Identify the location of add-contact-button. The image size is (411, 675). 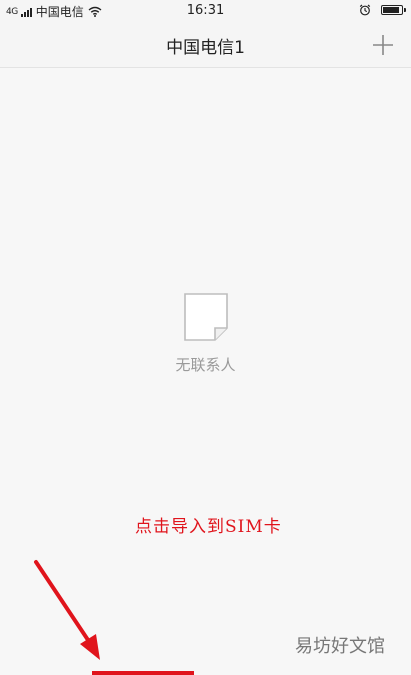
(383, 45).